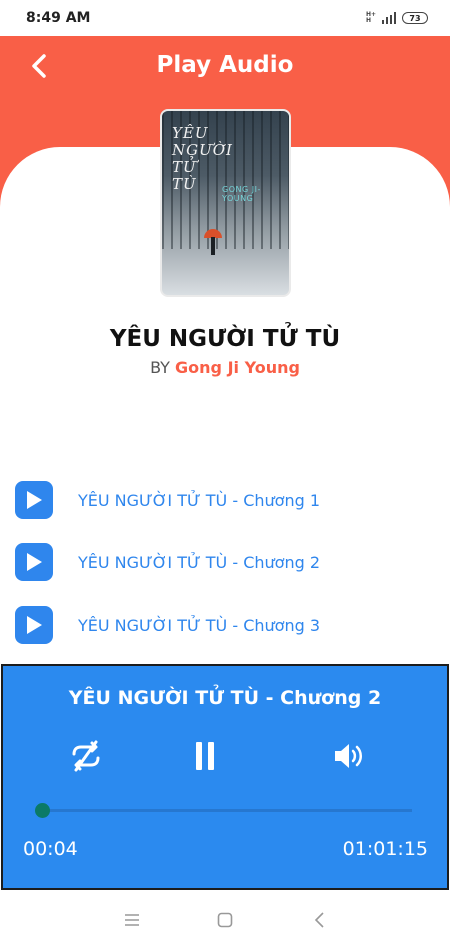  I want to click on page-title: Play Audio, so click(225, 65).